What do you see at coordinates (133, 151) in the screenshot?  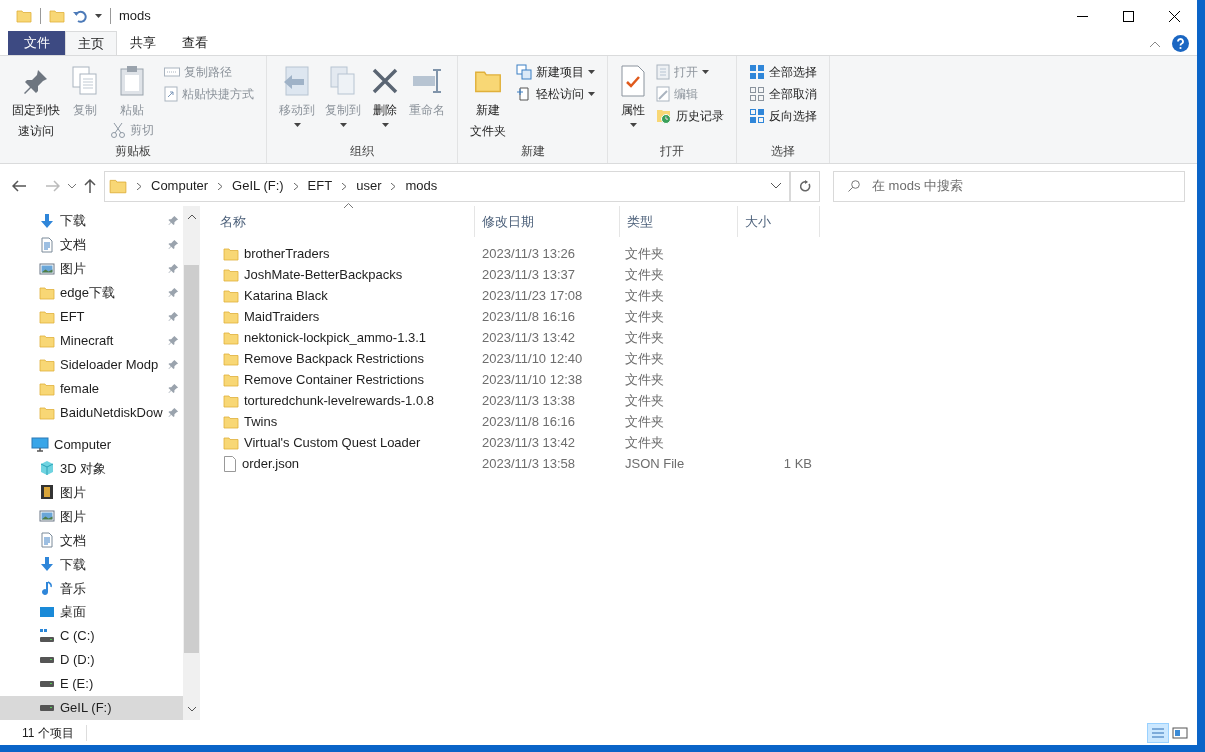 I see `group-label: 剪贴板` at bounding box center [133, 151].